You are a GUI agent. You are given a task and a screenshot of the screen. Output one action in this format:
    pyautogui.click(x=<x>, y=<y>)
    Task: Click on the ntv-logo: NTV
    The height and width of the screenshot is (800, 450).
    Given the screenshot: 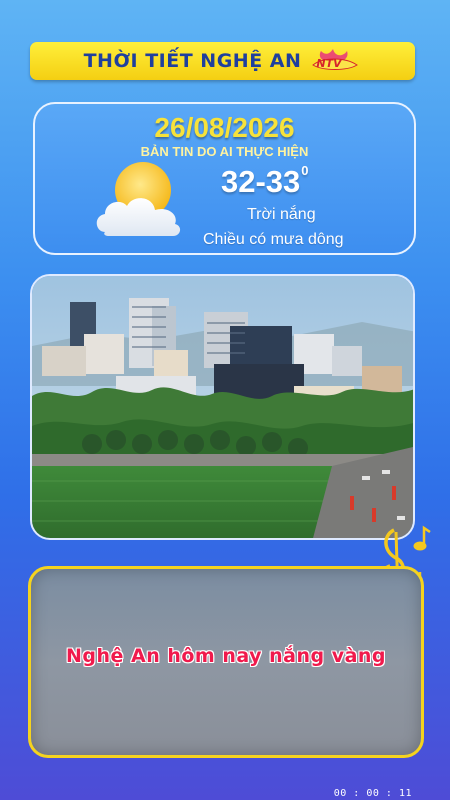 What is the action you would take?
    pyautogui.click(x=335, y=61)
    